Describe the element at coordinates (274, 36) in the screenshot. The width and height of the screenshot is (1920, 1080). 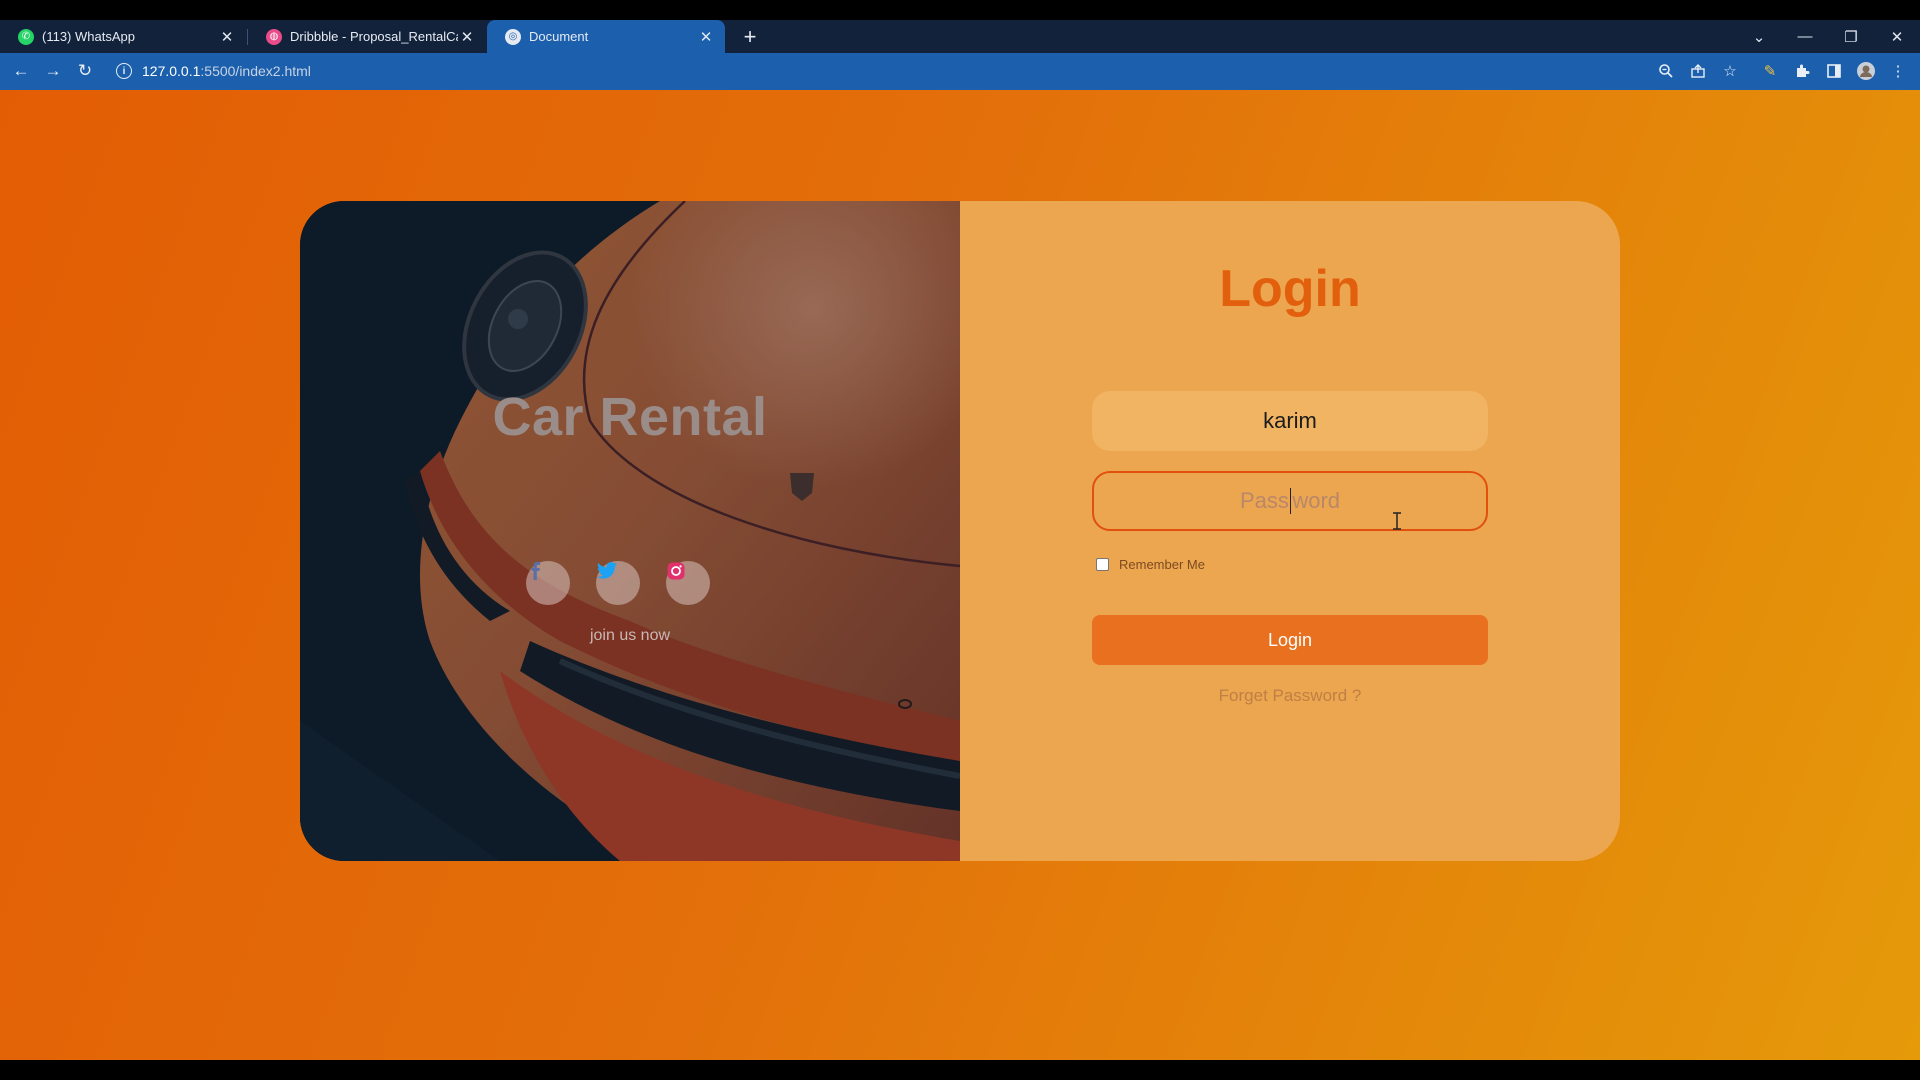
I see `dribbble-icon: ◍` at that location.